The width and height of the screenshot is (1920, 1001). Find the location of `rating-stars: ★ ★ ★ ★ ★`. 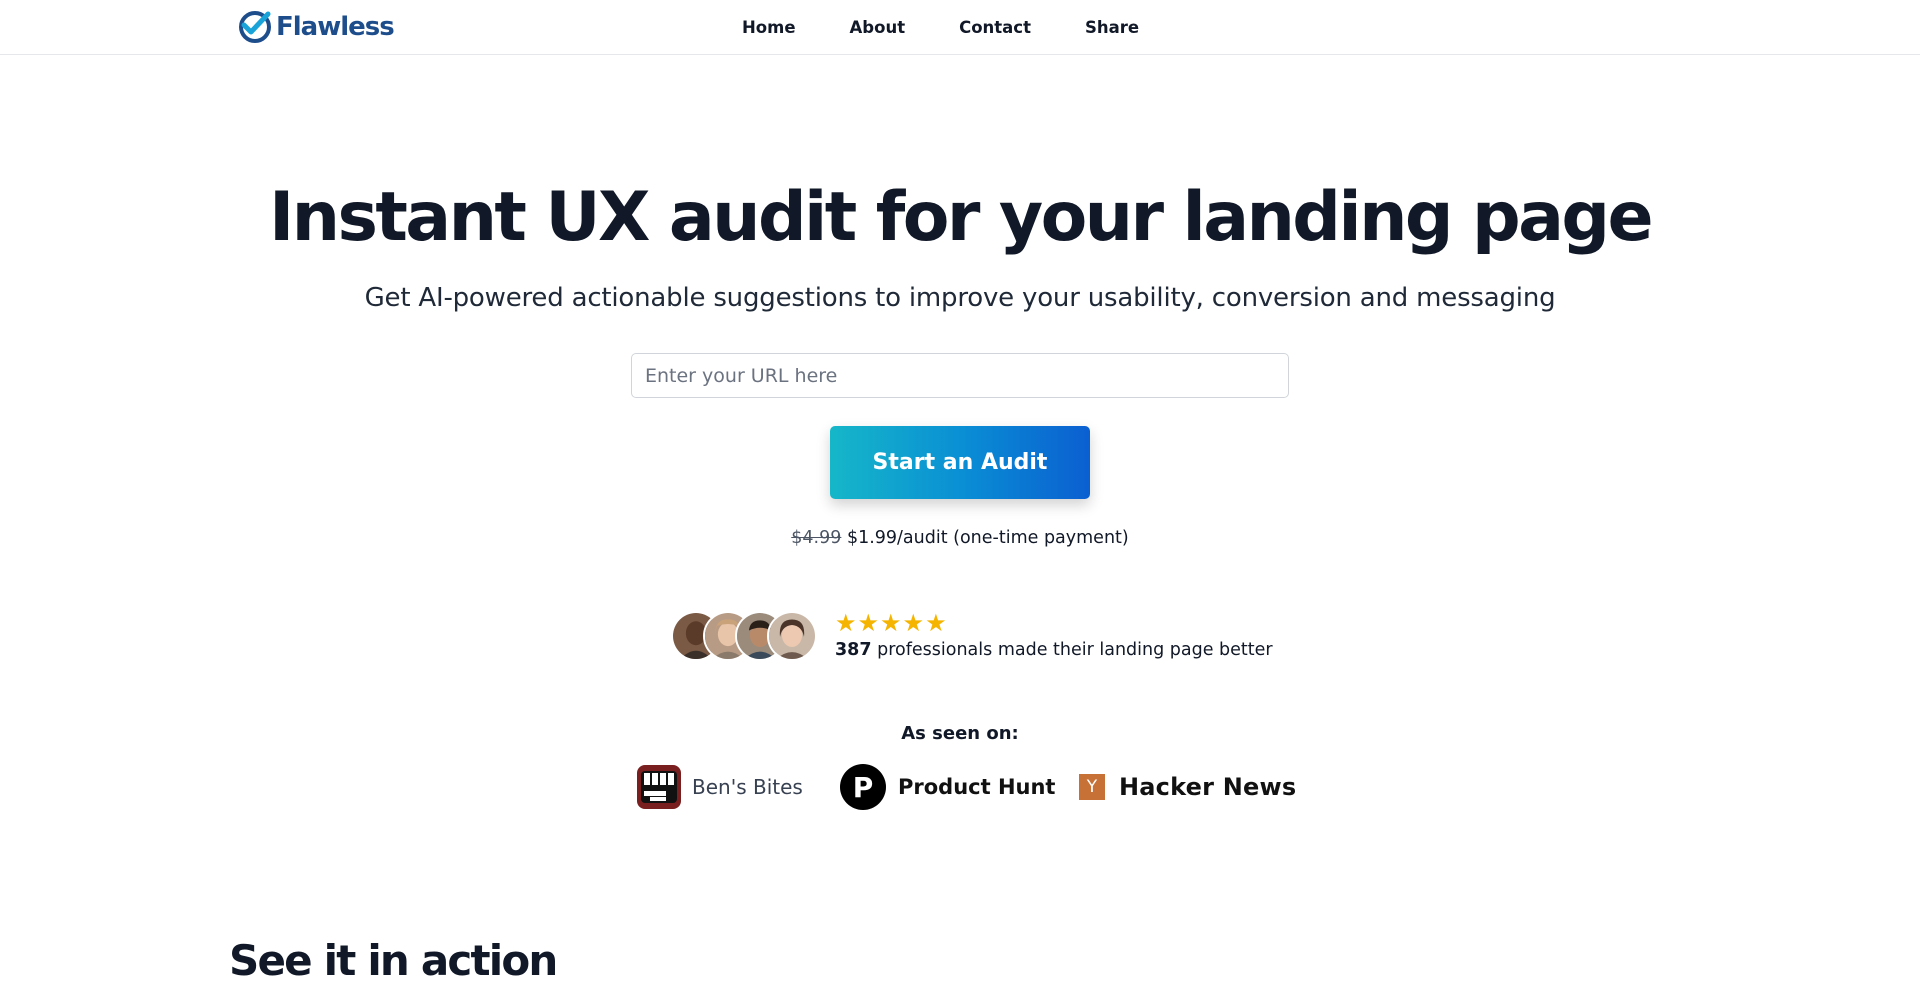

rating-stars: ★ ★ ★ ★ ★ is located at coordinates (1054, 623).